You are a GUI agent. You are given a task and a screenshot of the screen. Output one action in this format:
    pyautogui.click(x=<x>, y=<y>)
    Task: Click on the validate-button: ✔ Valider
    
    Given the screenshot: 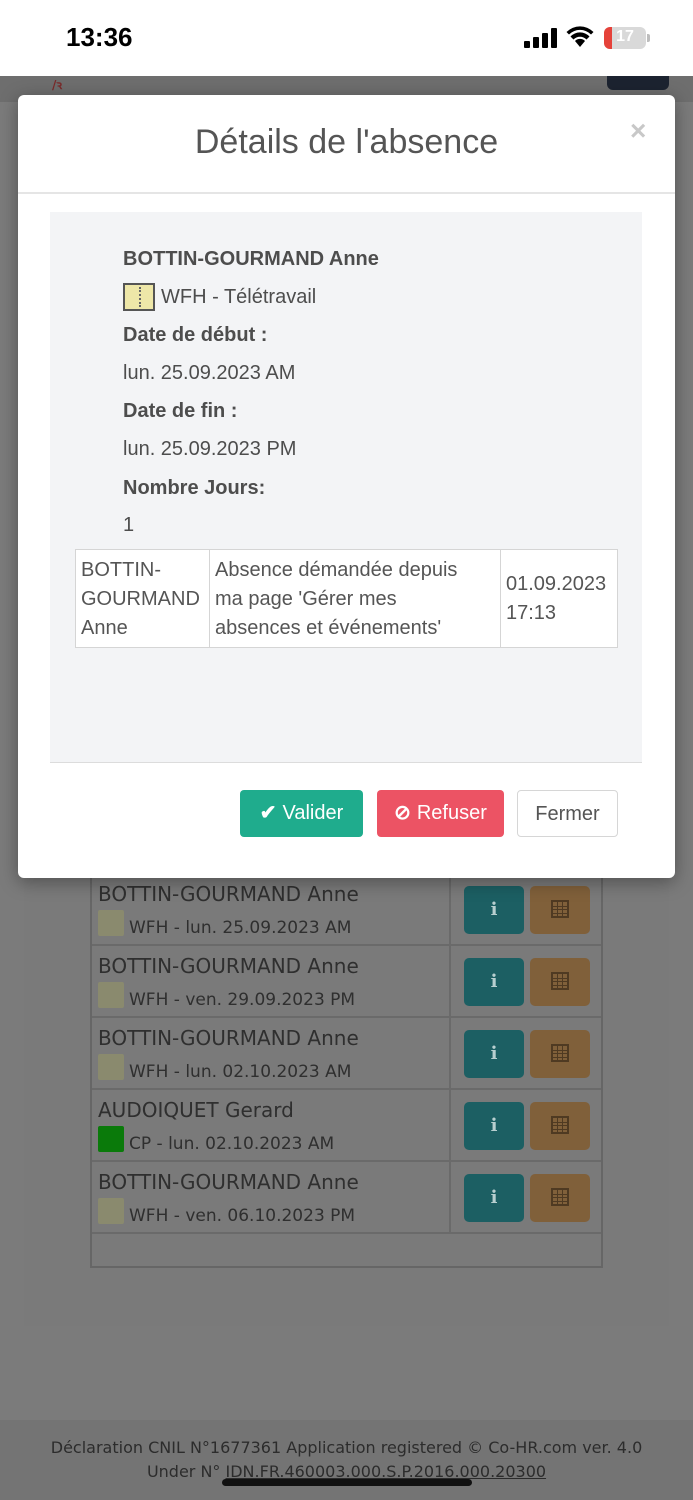 What is the action you would take?
    pyautogui.click(x=301, y=813)
    